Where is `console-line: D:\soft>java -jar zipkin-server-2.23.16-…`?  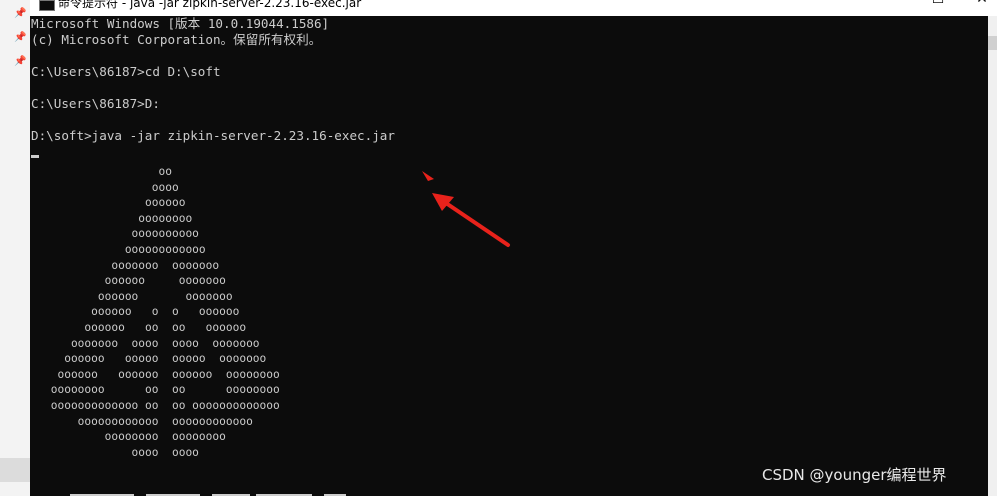
console-line: D:\soft>java -jar zipkin-server-2.23.16-… is located at coordinates (213, 135).